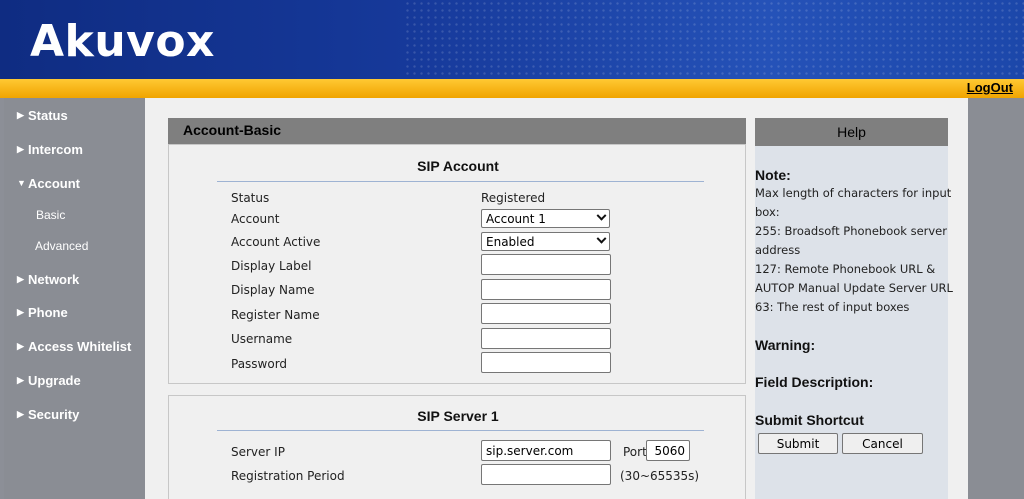 This screenshot has width=1024, height=499. I want to click on sidebar-item-upgrade: ▶ Upgrade, so click(74, 383).